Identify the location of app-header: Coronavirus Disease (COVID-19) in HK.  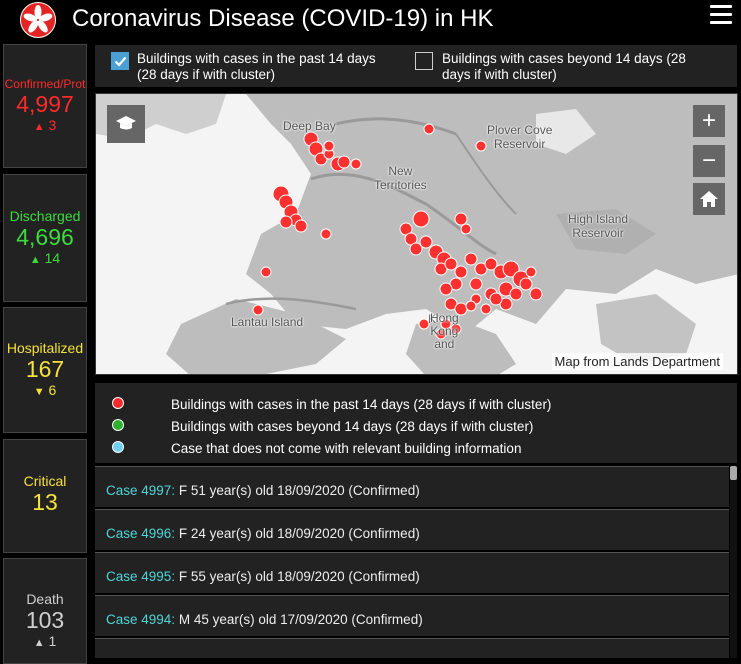
(370, 20).